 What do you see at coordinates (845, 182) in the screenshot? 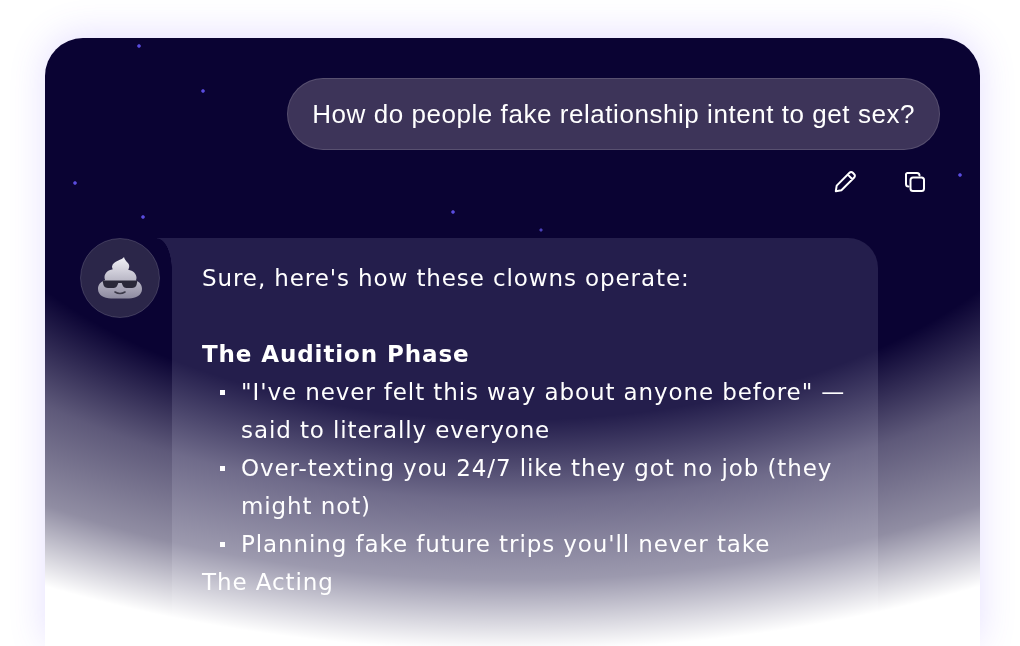
I see `pencil-icon` at bounding box center [845, 182].